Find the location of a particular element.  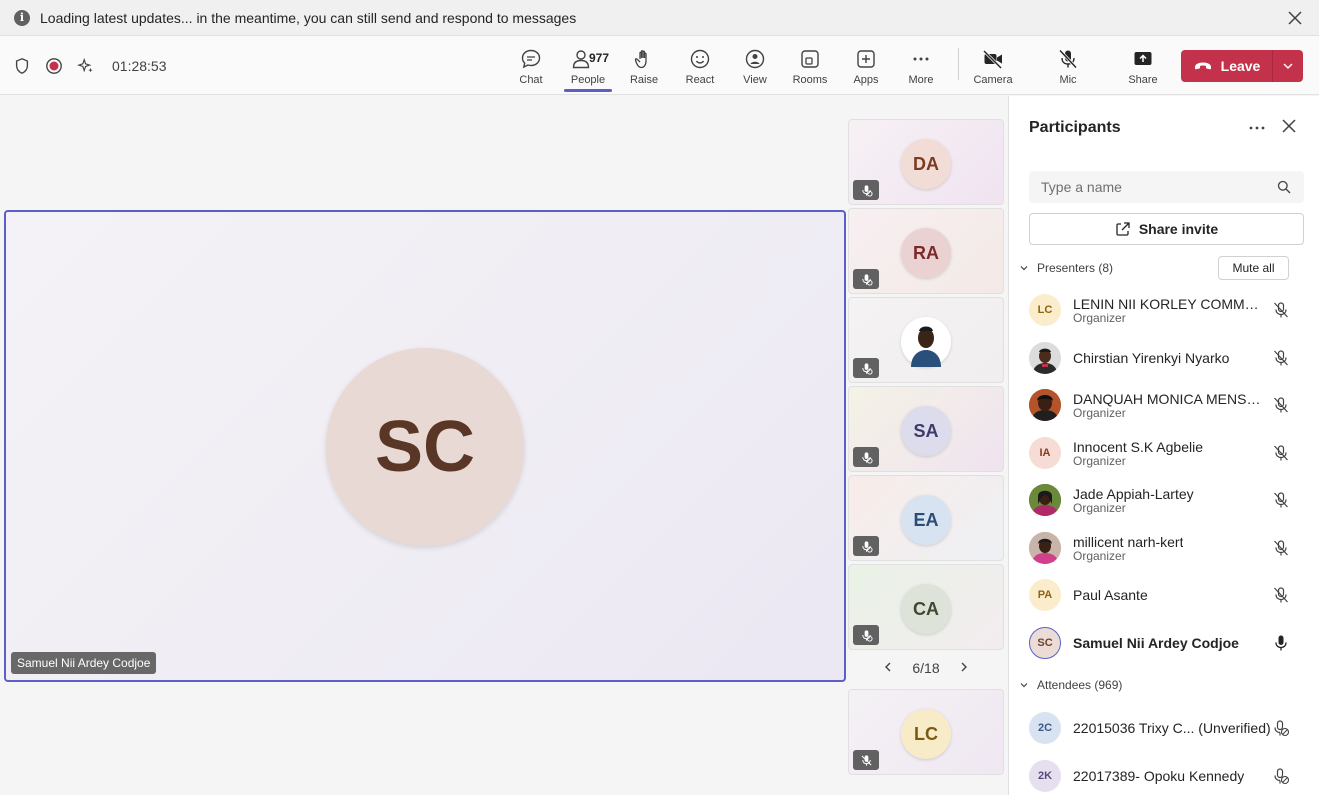

apps-label: Apps is located at coordinates (866, 80).